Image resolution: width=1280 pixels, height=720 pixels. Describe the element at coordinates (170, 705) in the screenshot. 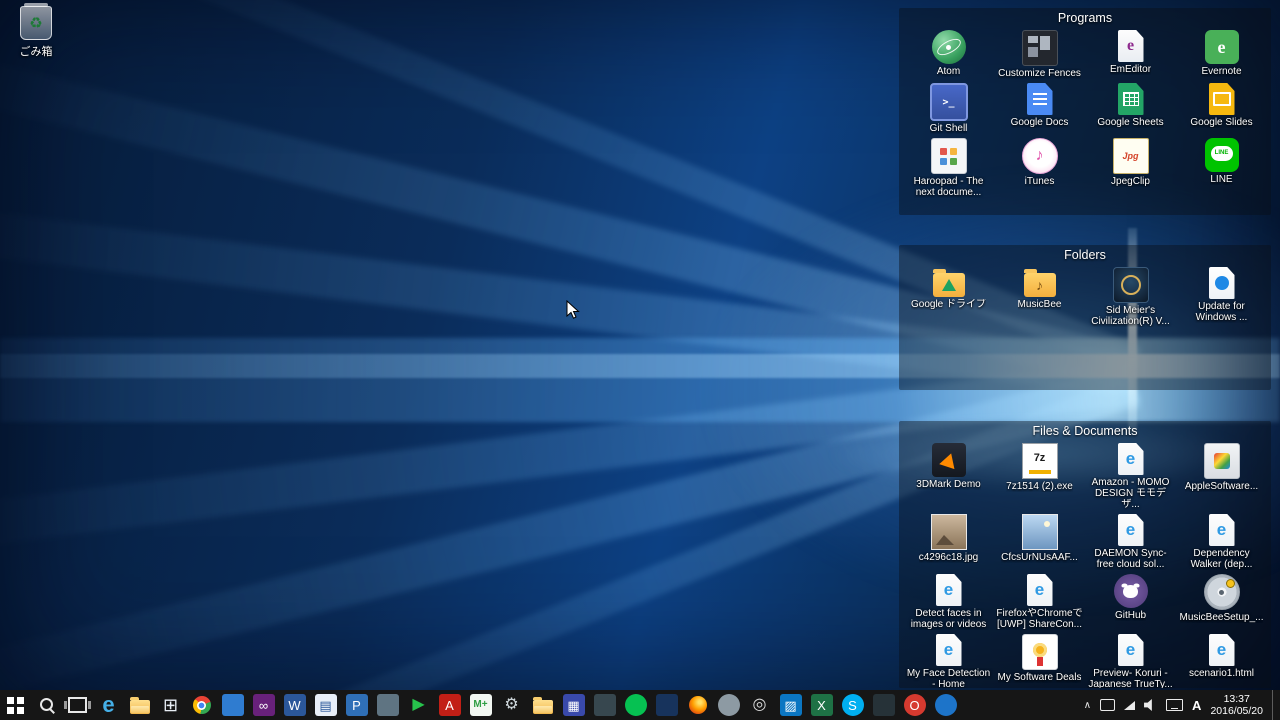

I see `taskbar-store: ⊞` at that location.